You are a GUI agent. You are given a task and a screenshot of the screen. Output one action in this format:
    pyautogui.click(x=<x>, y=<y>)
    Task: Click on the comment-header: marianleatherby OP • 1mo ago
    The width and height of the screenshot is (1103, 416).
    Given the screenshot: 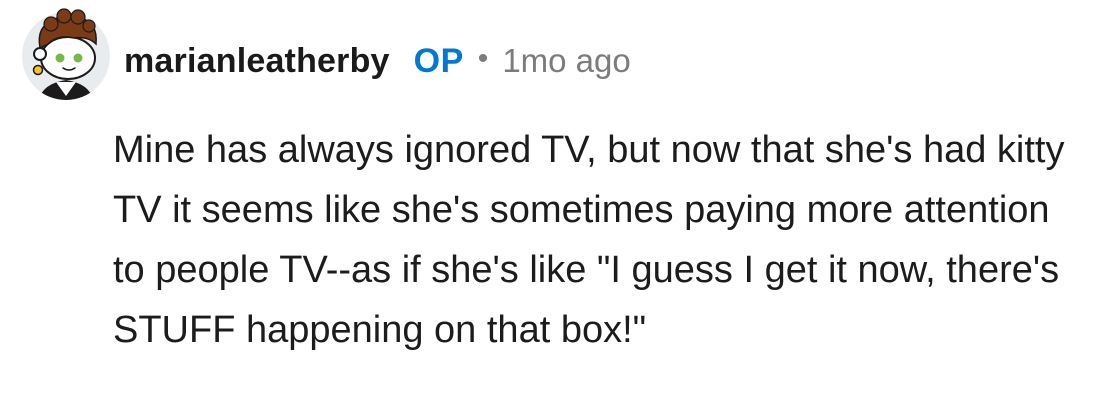 What is the action you would take?
    pyautogui.click(x=377, y=61)
    